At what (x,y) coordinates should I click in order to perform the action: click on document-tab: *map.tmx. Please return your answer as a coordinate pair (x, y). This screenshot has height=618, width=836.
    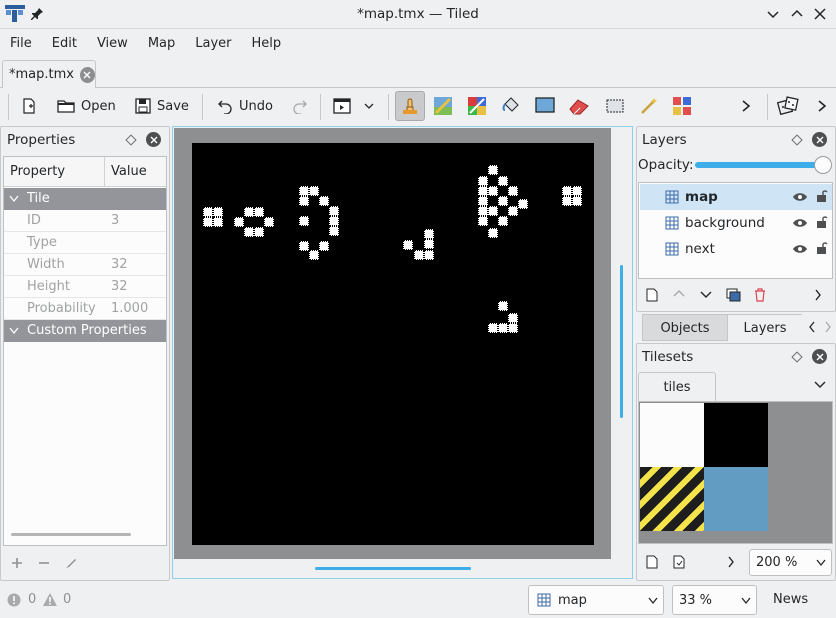
    Looking at the image, I should click on (49, 74).